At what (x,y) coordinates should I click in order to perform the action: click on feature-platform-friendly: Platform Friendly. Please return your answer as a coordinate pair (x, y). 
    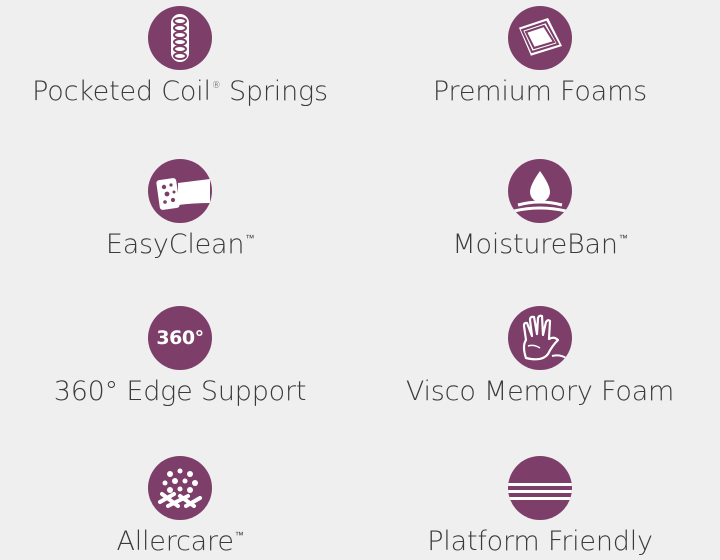
    Looking at the image, I should click on (540, 506).